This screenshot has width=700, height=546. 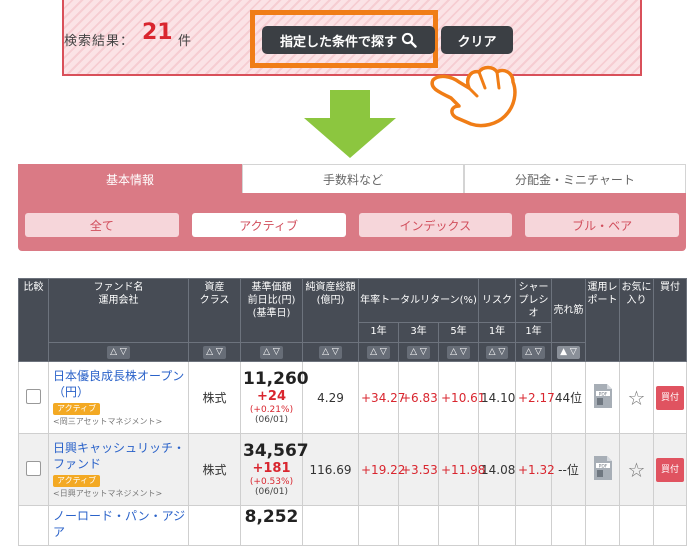 What do you see at coordinates (352, 525) in the screenshot?
I see `table-row: ノーロード・パン・アジア 8,252` at bounding box center [352, 525].